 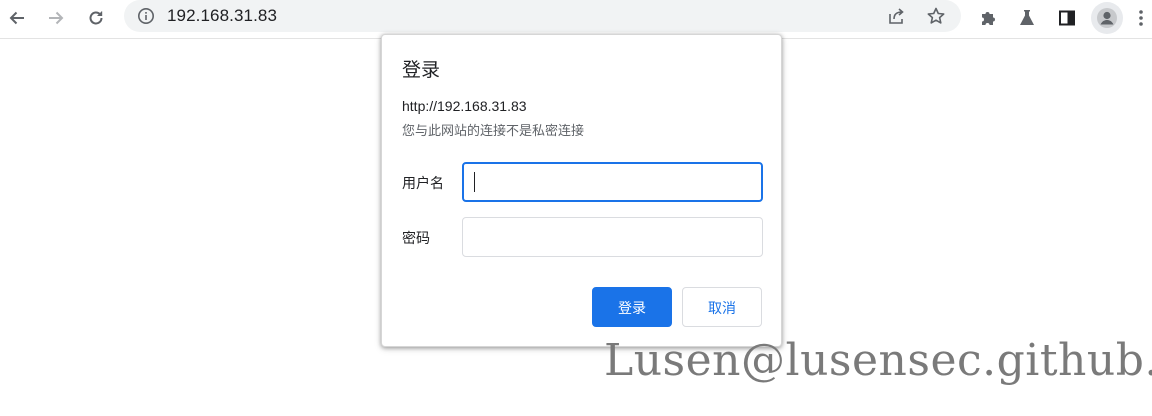 I want to click on kebab-menu-icon, so click(x=1141, y=18).